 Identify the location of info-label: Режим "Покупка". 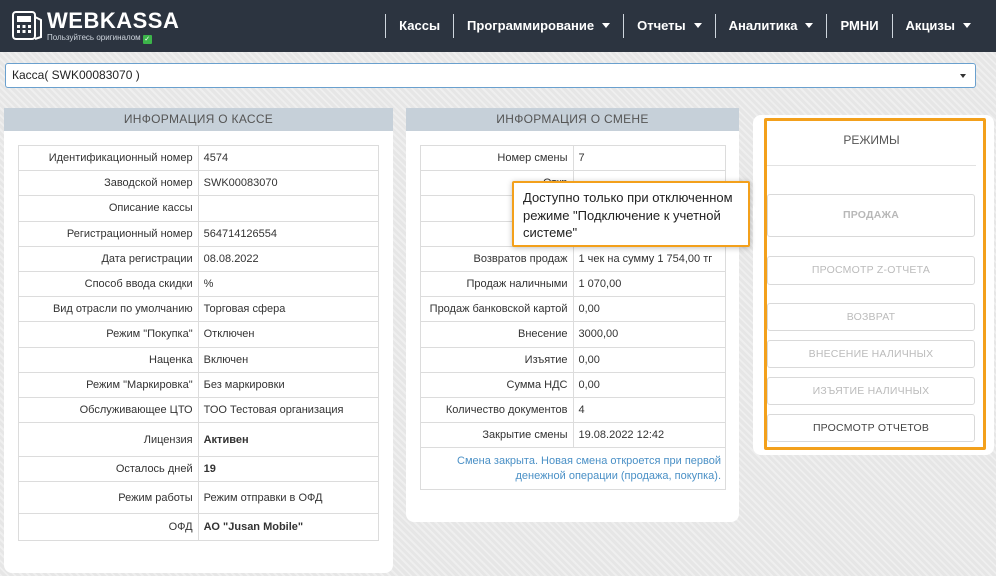
(108, 334).